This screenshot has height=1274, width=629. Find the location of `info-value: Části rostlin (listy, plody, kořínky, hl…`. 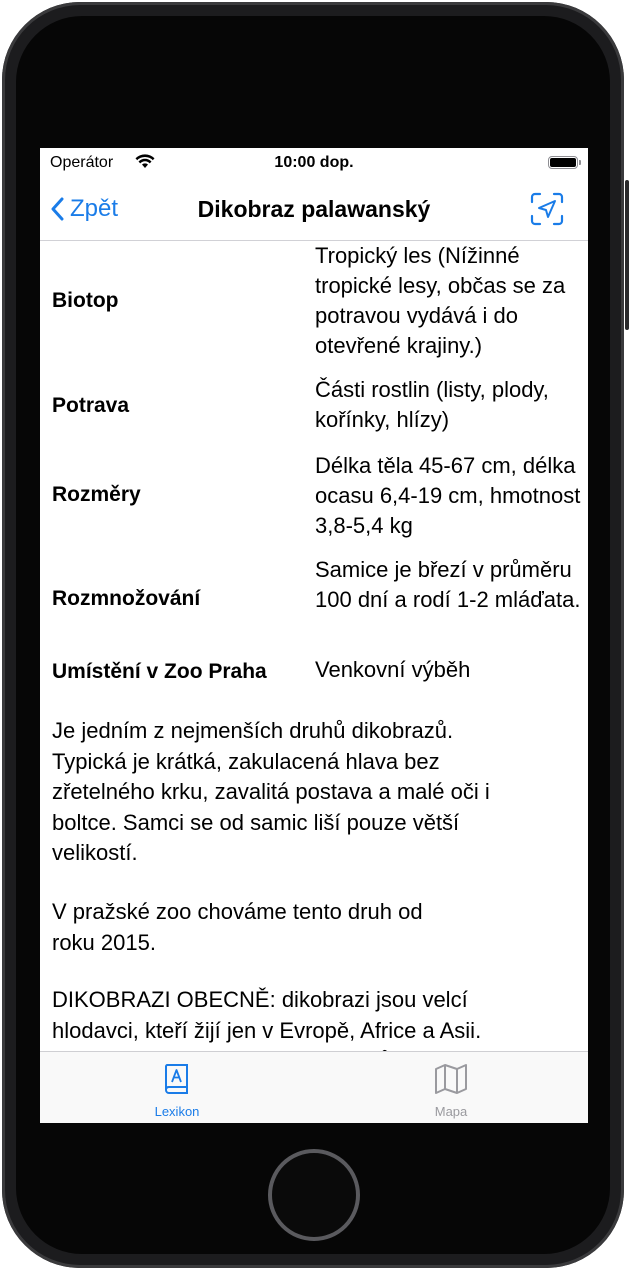

info-value: Části rostlin (listy, plody, kořínky, hl… is located at coordinates (432, 404).